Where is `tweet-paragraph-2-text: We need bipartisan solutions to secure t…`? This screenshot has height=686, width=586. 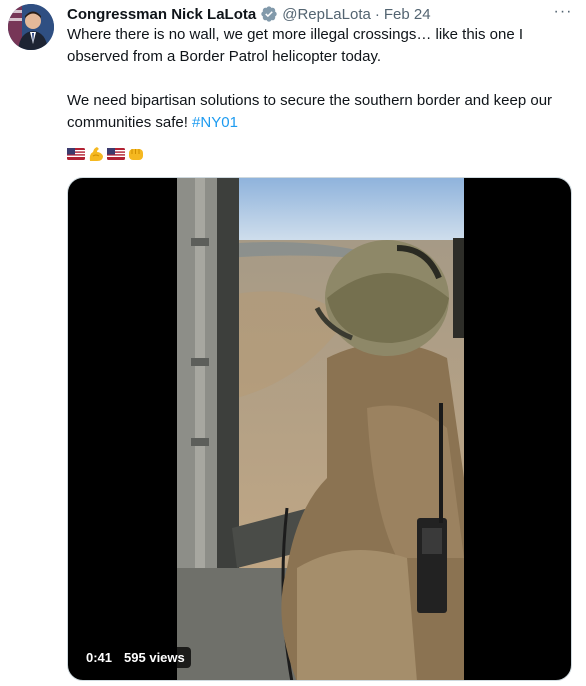
tweet-paragraph-2-text: We need bipartisan solutions to secure t… is located at coordinates (310, 111).